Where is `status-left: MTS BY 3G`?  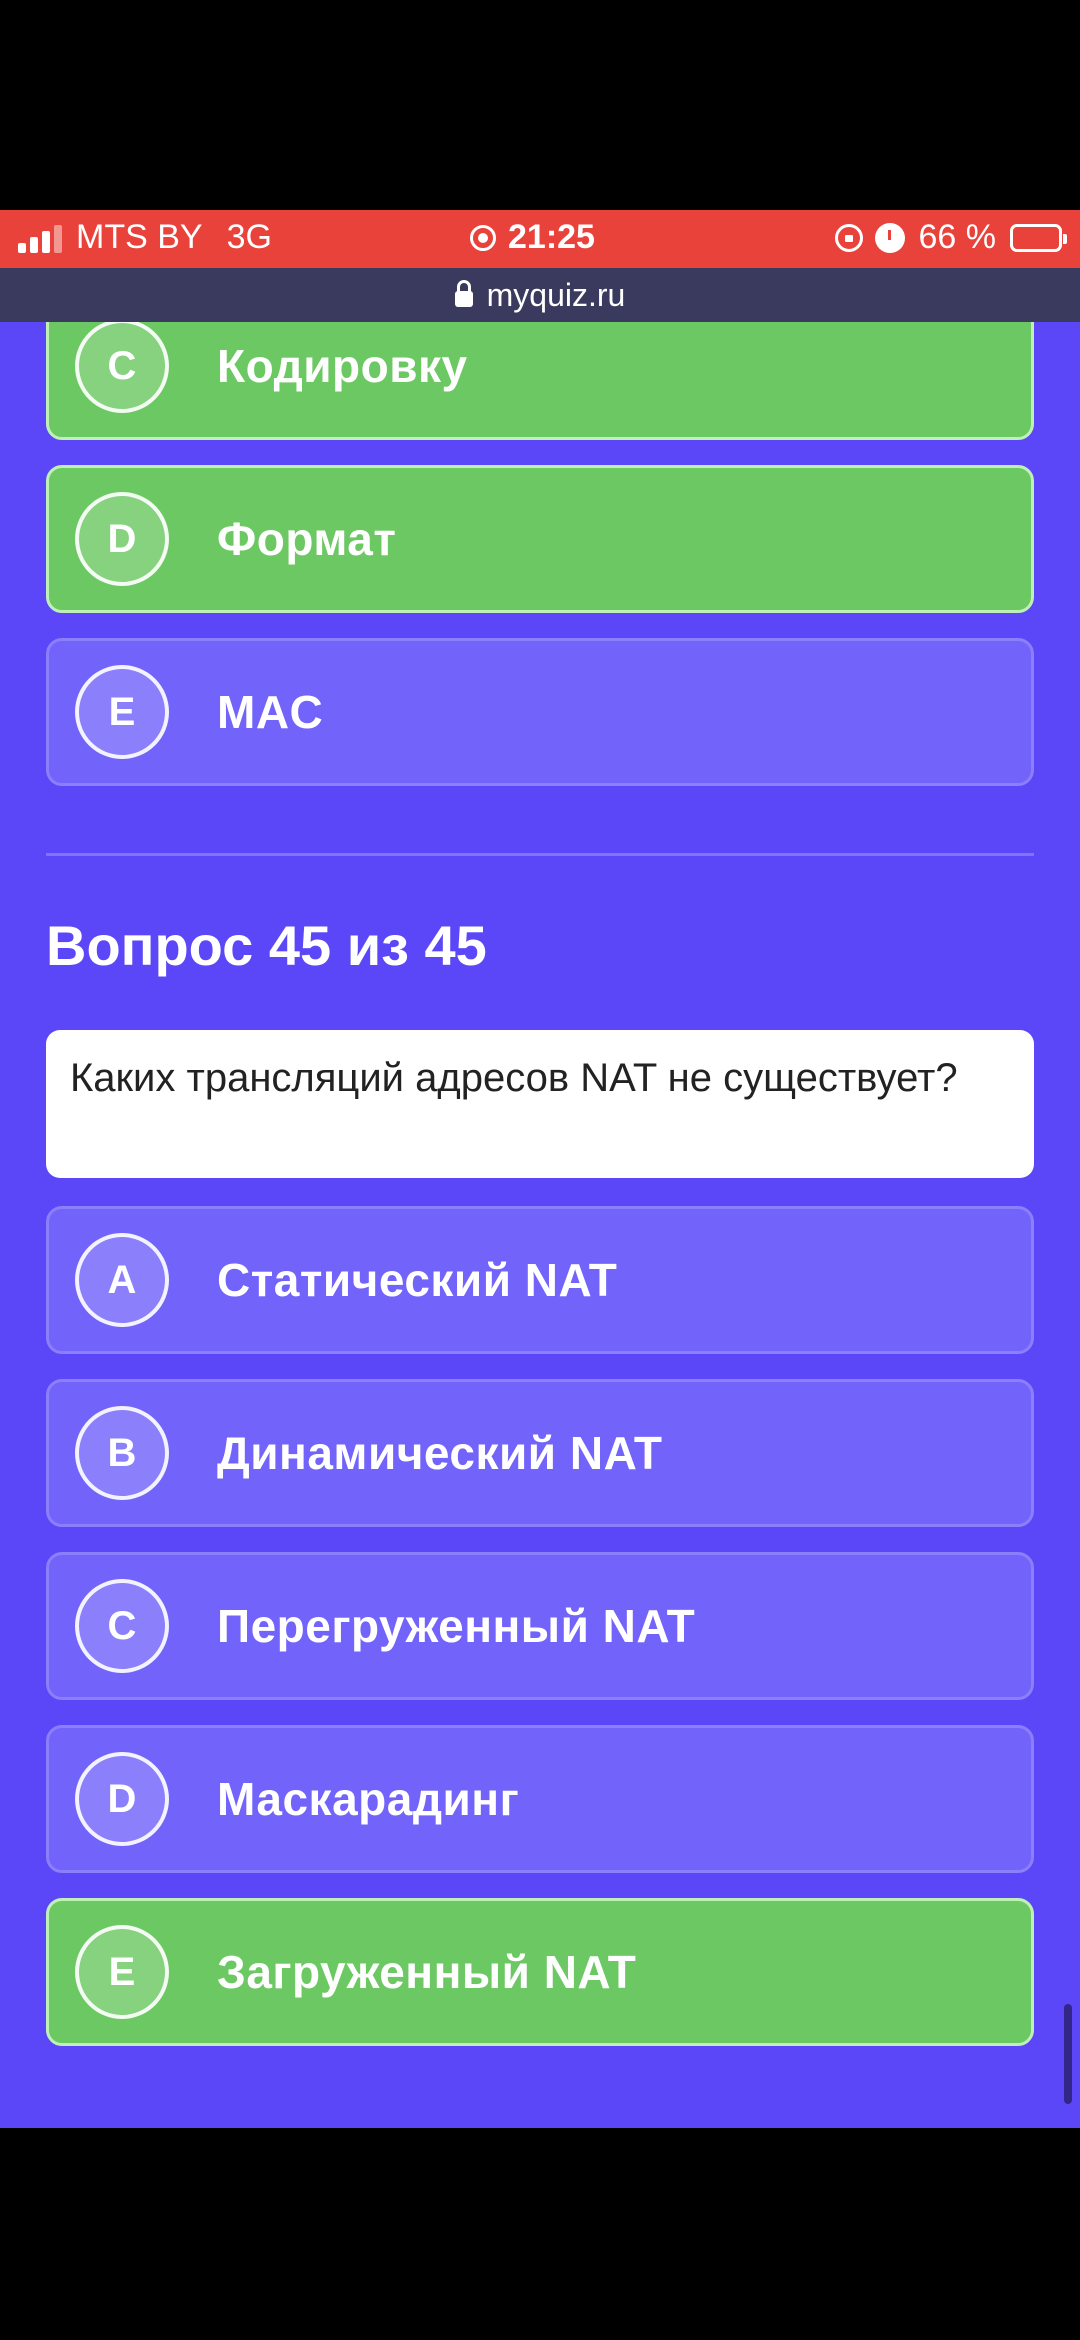 status-left: MTS BY 3G is located at coordinates (145, 237).